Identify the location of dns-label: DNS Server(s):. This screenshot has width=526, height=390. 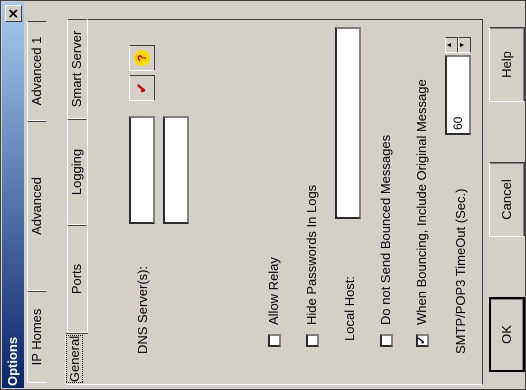
(142, 309).